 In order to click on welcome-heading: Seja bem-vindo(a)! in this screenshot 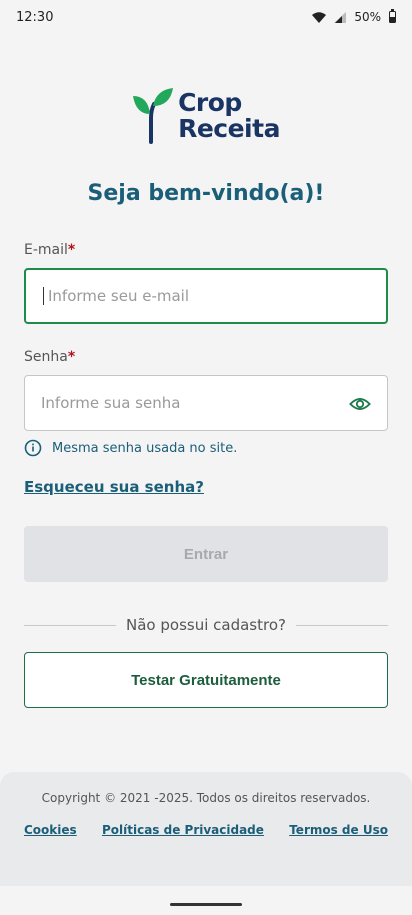, I will do `click(206, 193)`.